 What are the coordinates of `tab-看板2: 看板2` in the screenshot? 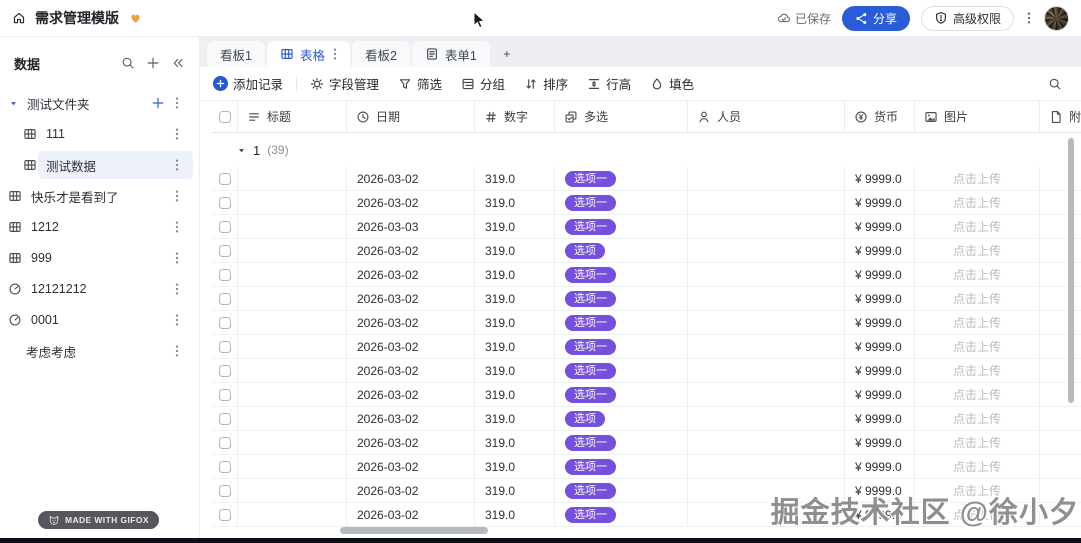 It's located at (380, 54).